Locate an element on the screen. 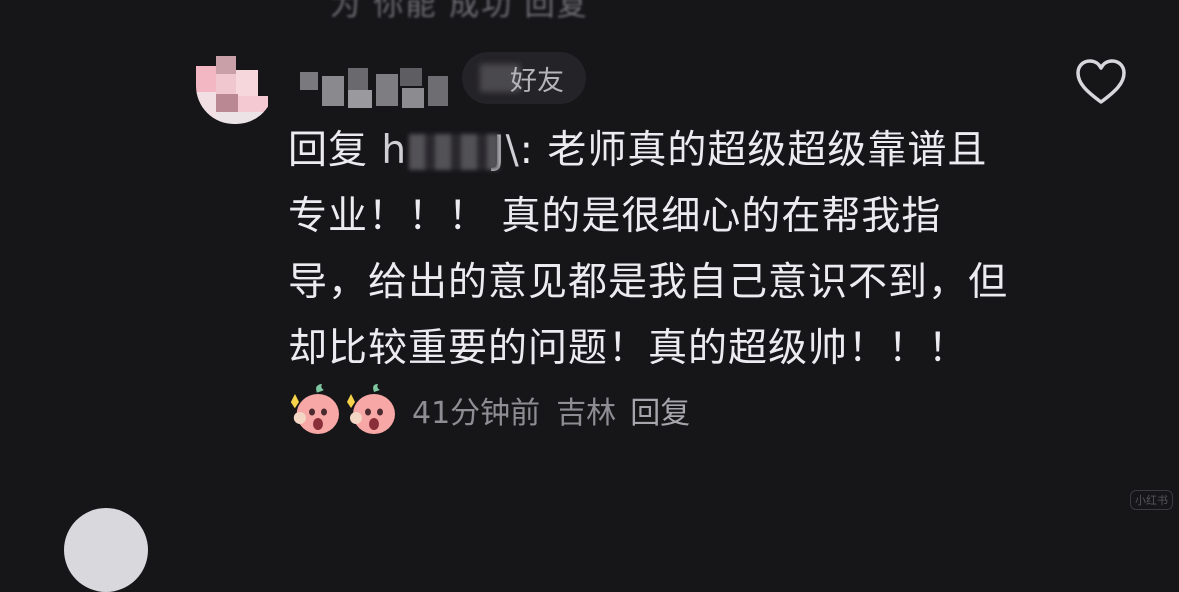 This screenshot has width=1179, height=592. reply-target-username: h J\ is located at coordinates (450, 151).